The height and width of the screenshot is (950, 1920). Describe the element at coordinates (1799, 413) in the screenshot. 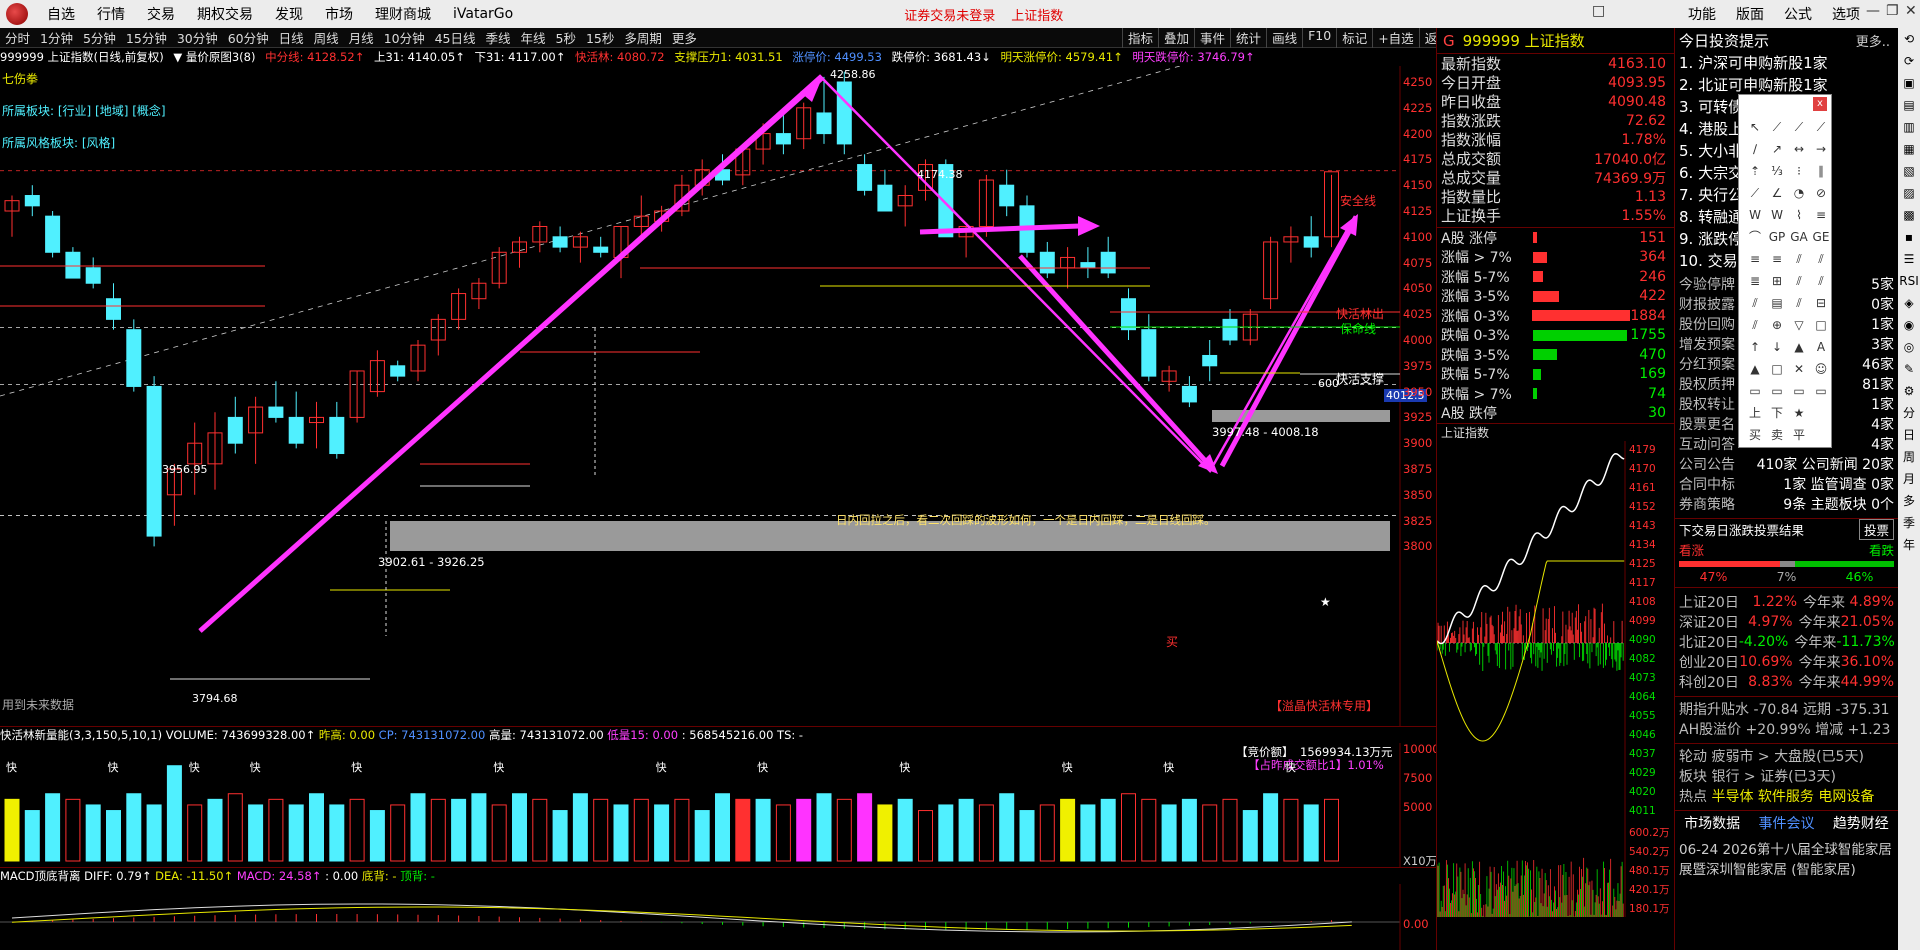

I see `draw-tool-icon: ★` at that location.